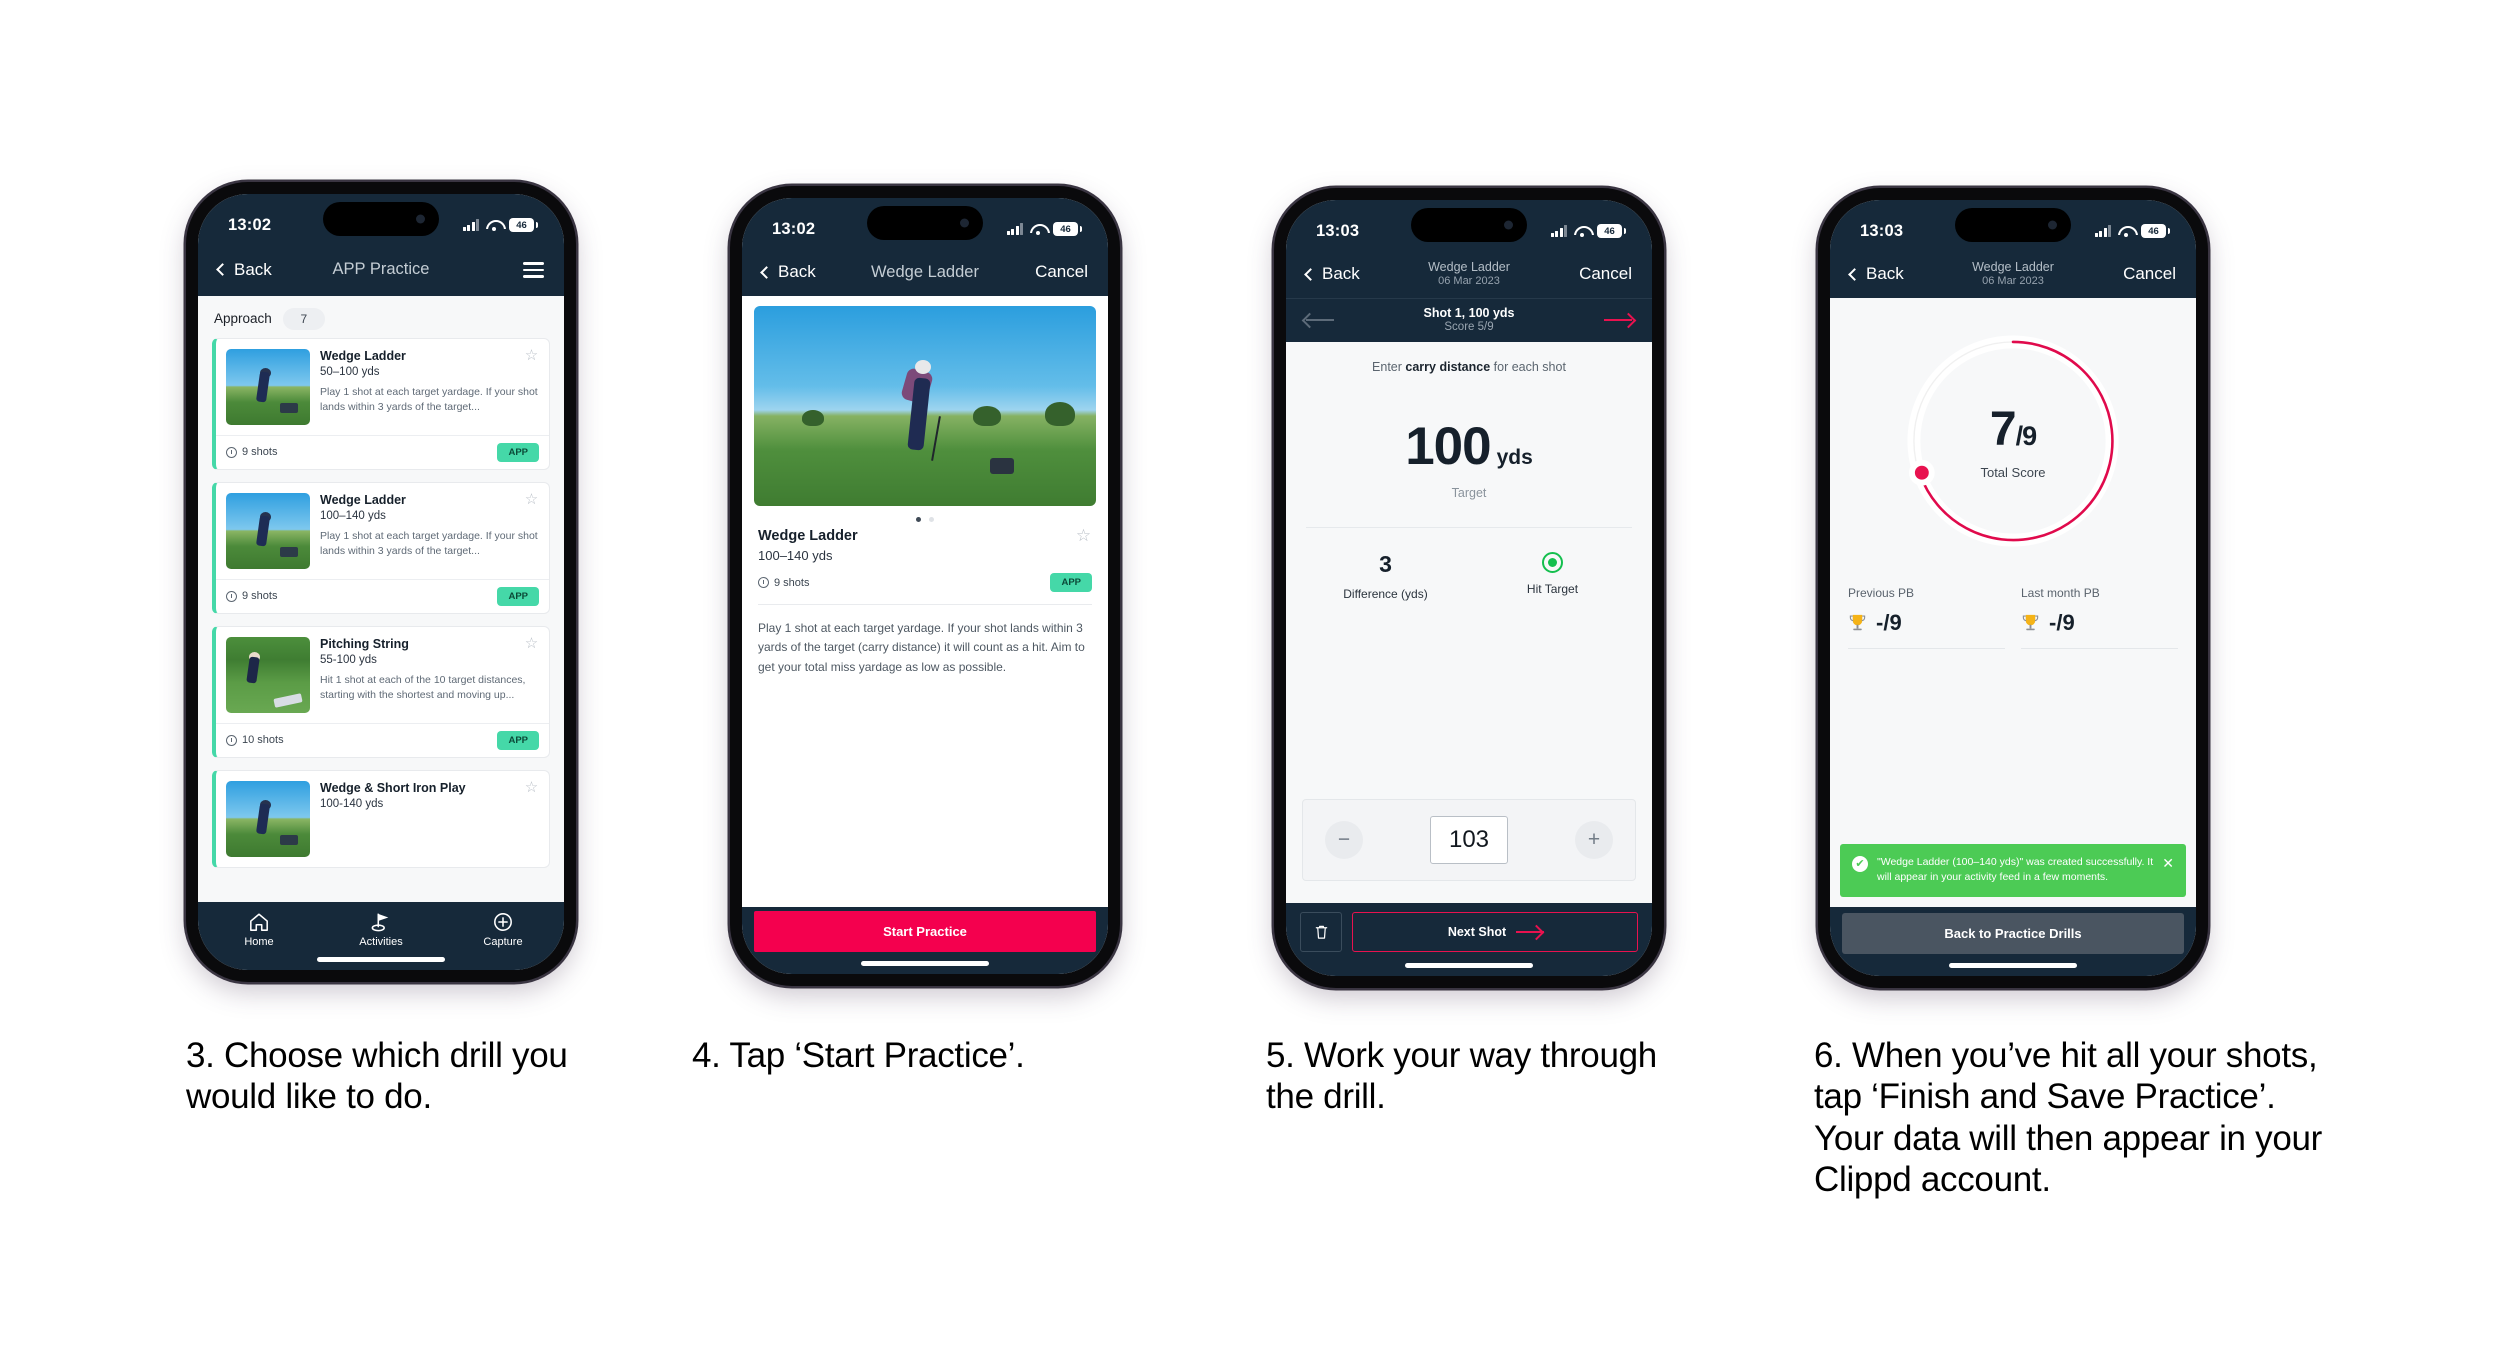  I want to click on trash-icon, so click(1321, 932).